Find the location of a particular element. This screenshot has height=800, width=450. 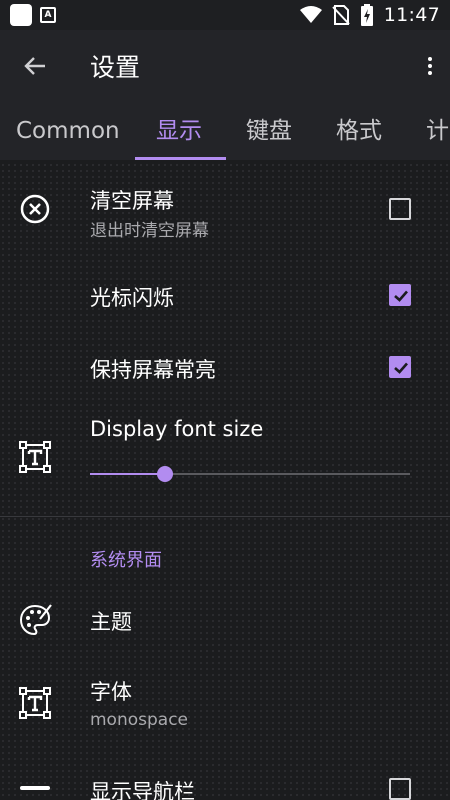

setting-keep-screen-on: 保持屏幕常亮 is located at coordinates (225, 366).